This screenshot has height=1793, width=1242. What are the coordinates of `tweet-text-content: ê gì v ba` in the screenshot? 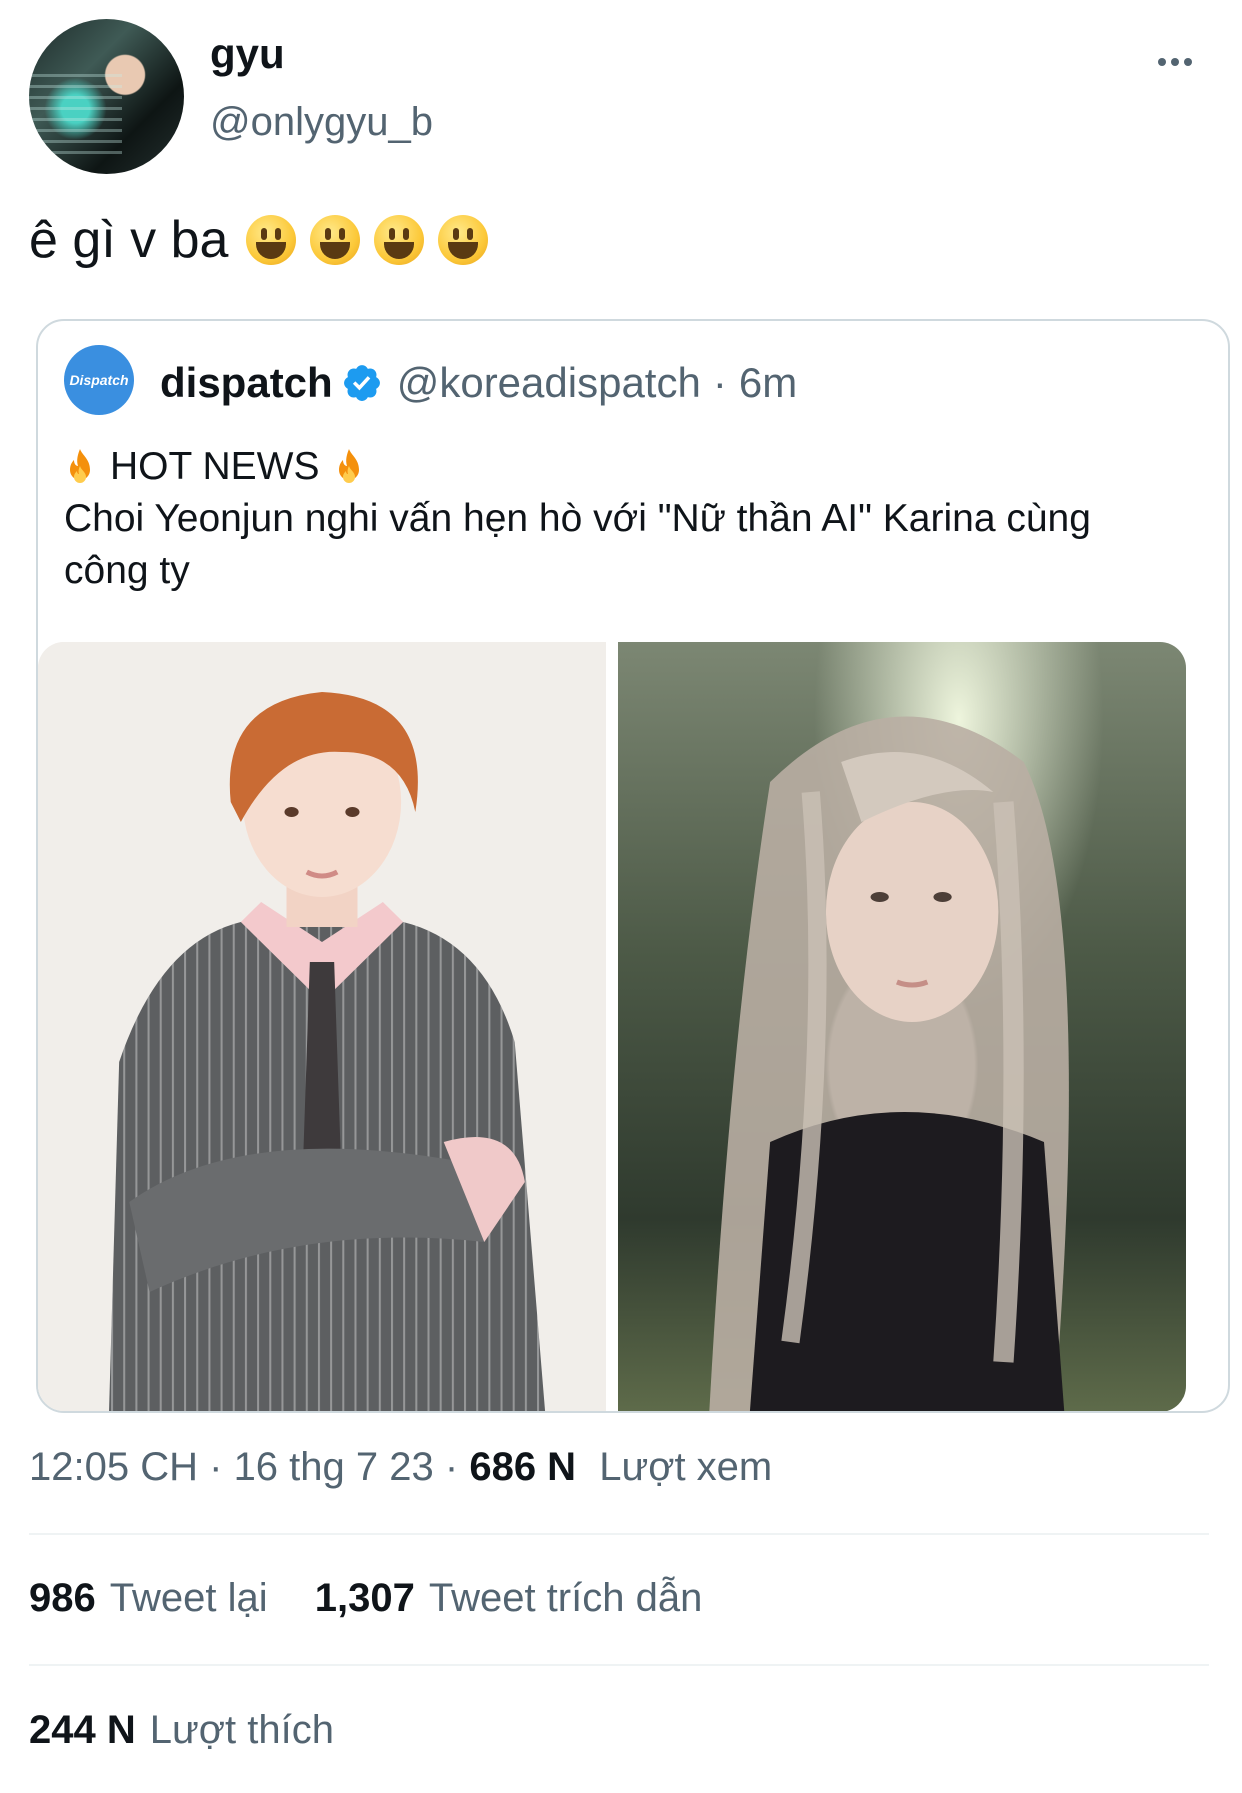 It's located at (129, 240).